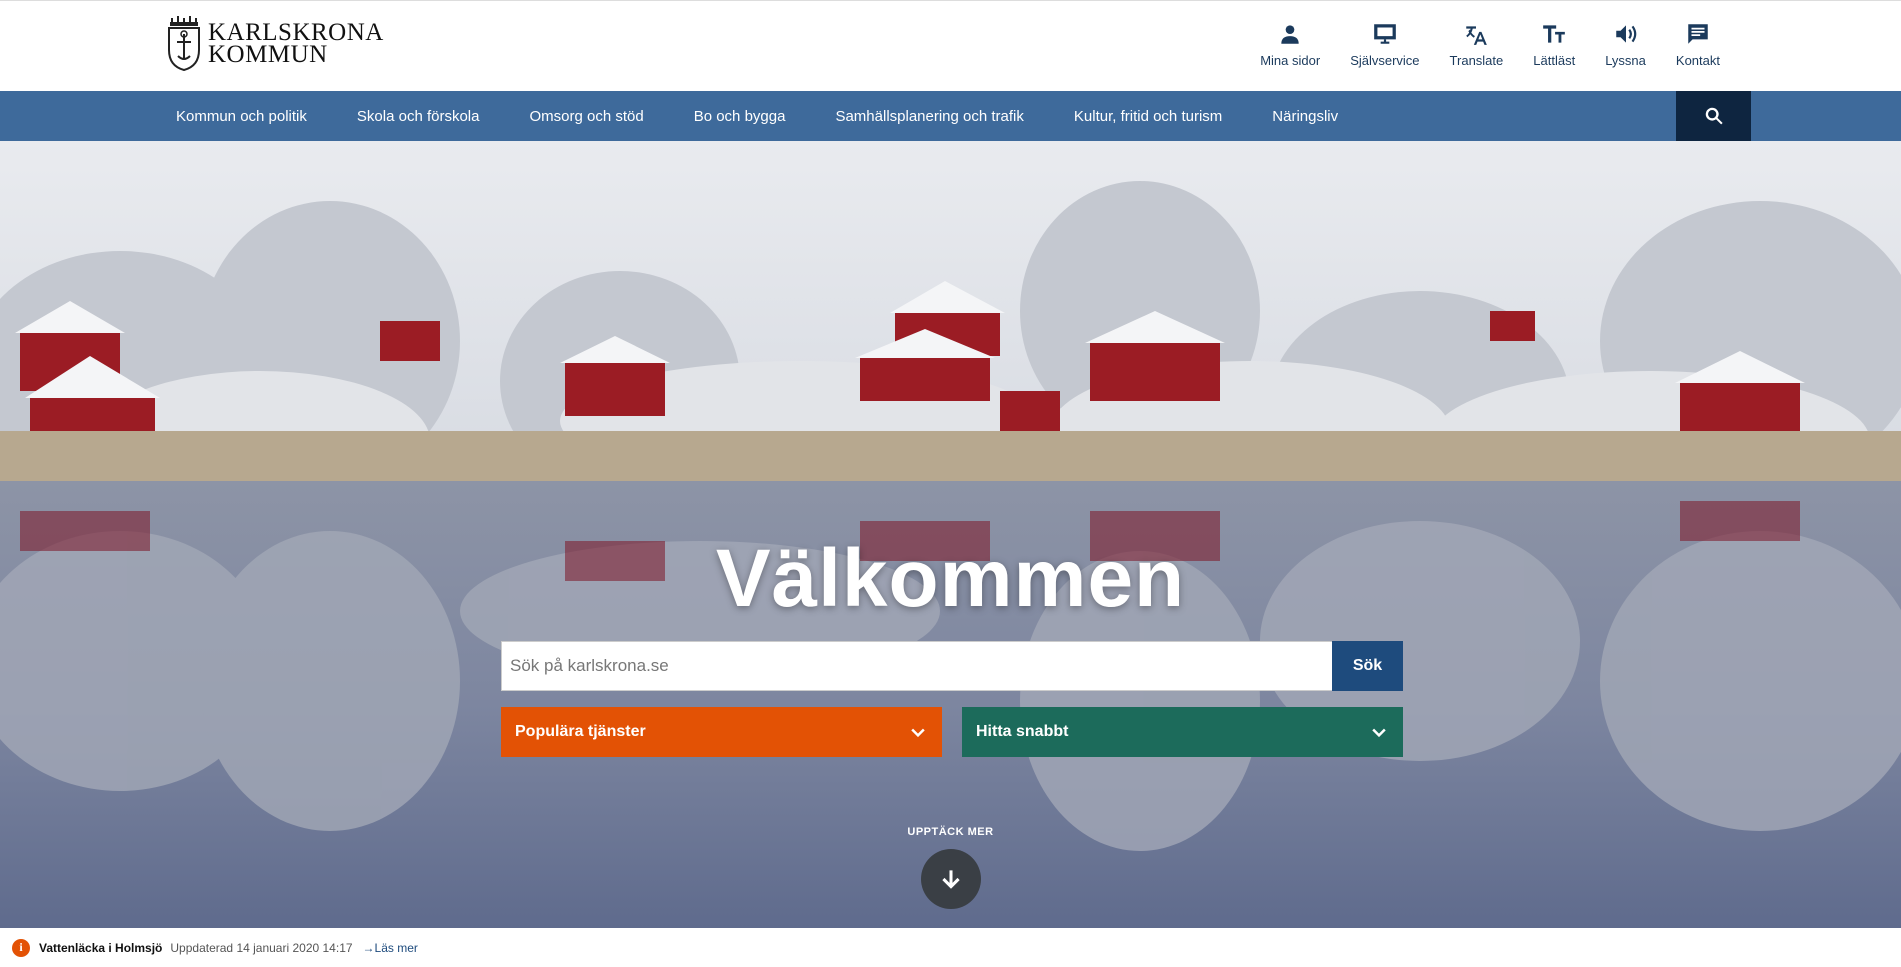  I want to click on site-search: Sök, so click(952, 666).